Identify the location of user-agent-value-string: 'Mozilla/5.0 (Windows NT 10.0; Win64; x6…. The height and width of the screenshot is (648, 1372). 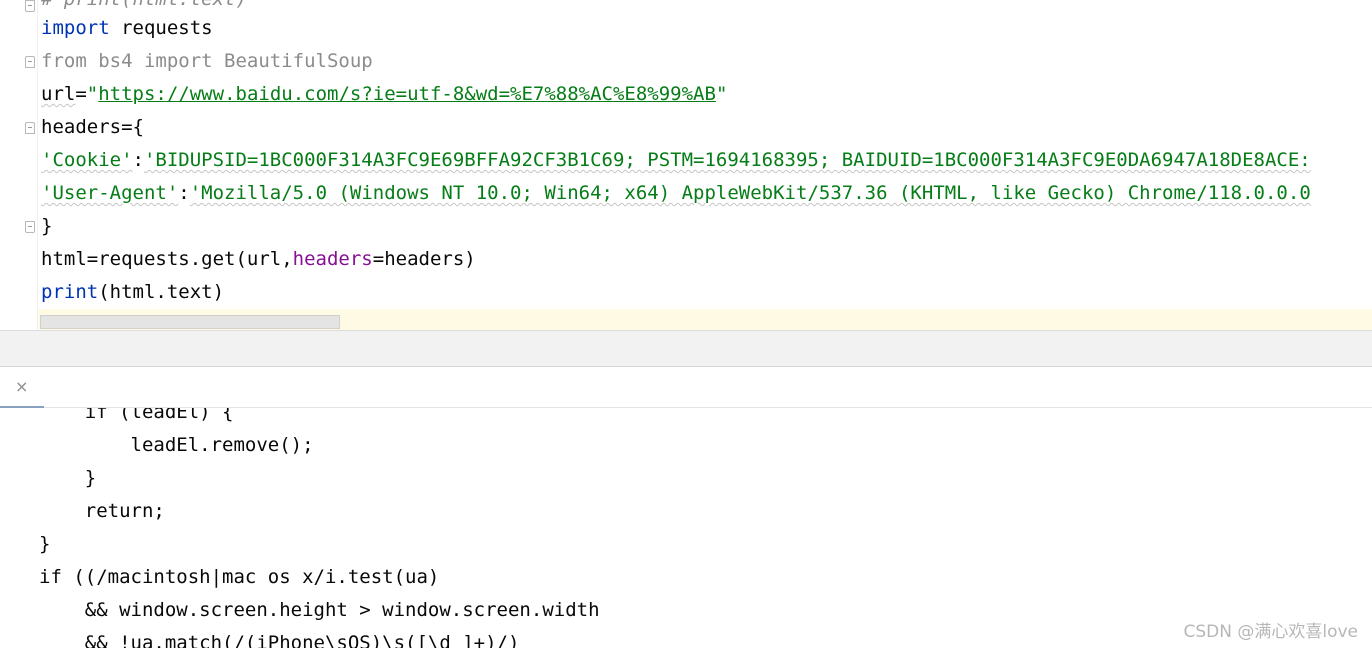
(750, 193).